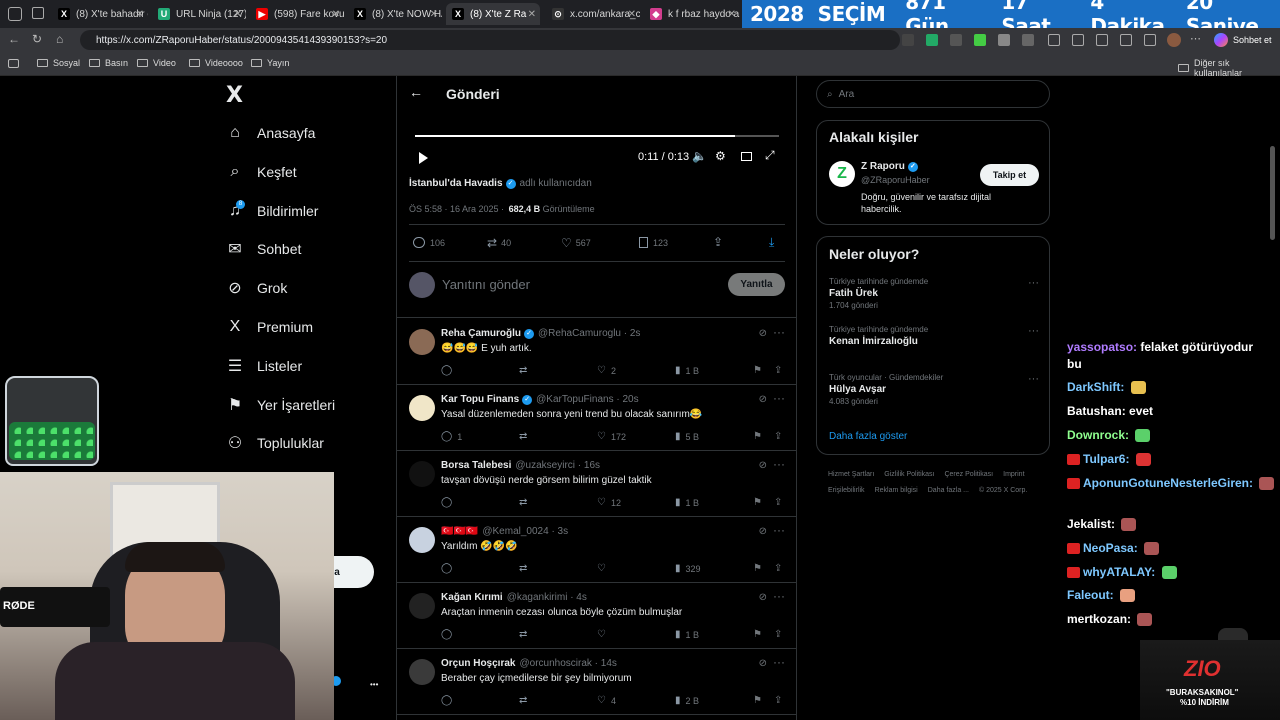 The height and width of the screenshot is (720, 1280). I want to click on page-scrollbar, so click(1272, 193).